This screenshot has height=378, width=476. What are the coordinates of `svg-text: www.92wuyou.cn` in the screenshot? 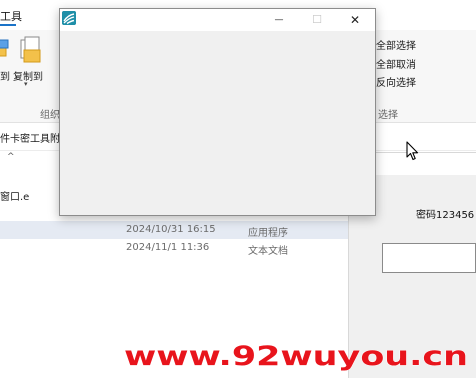 It's located at (296, 356).